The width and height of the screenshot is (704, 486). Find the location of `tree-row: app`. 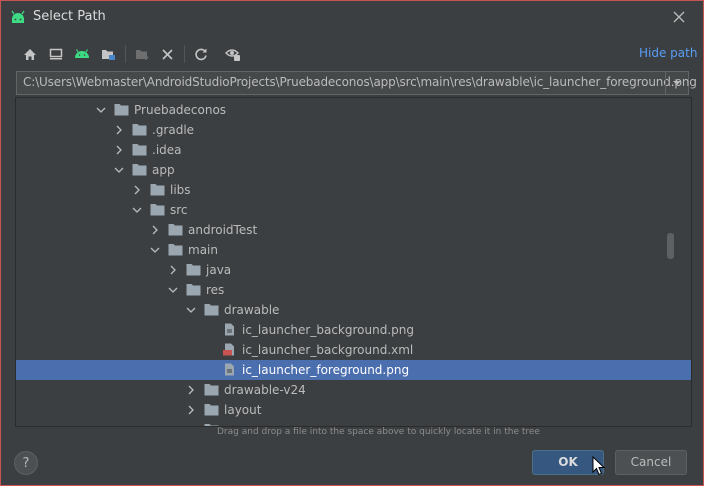

tree-row: app is located at coordinates (353, 170).